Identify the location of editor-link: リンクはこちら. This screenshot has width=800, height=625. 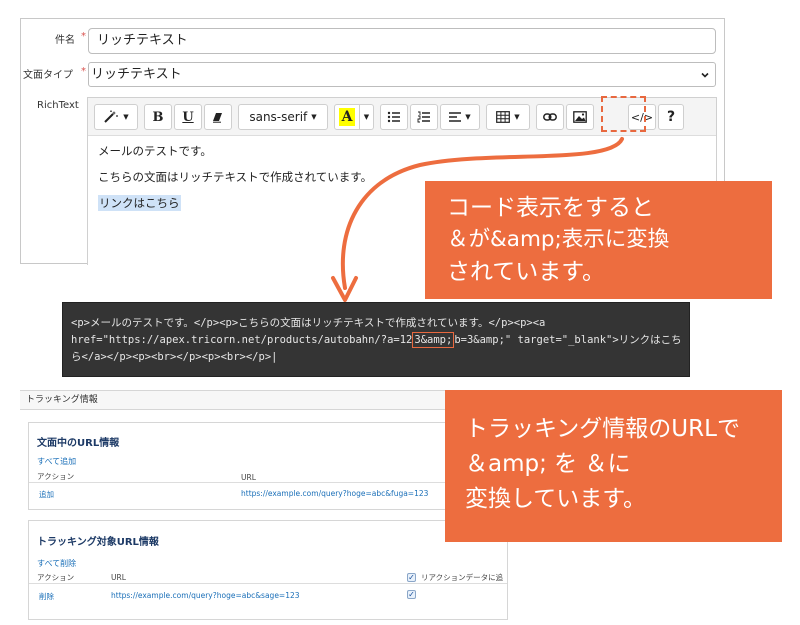
(139, 203).